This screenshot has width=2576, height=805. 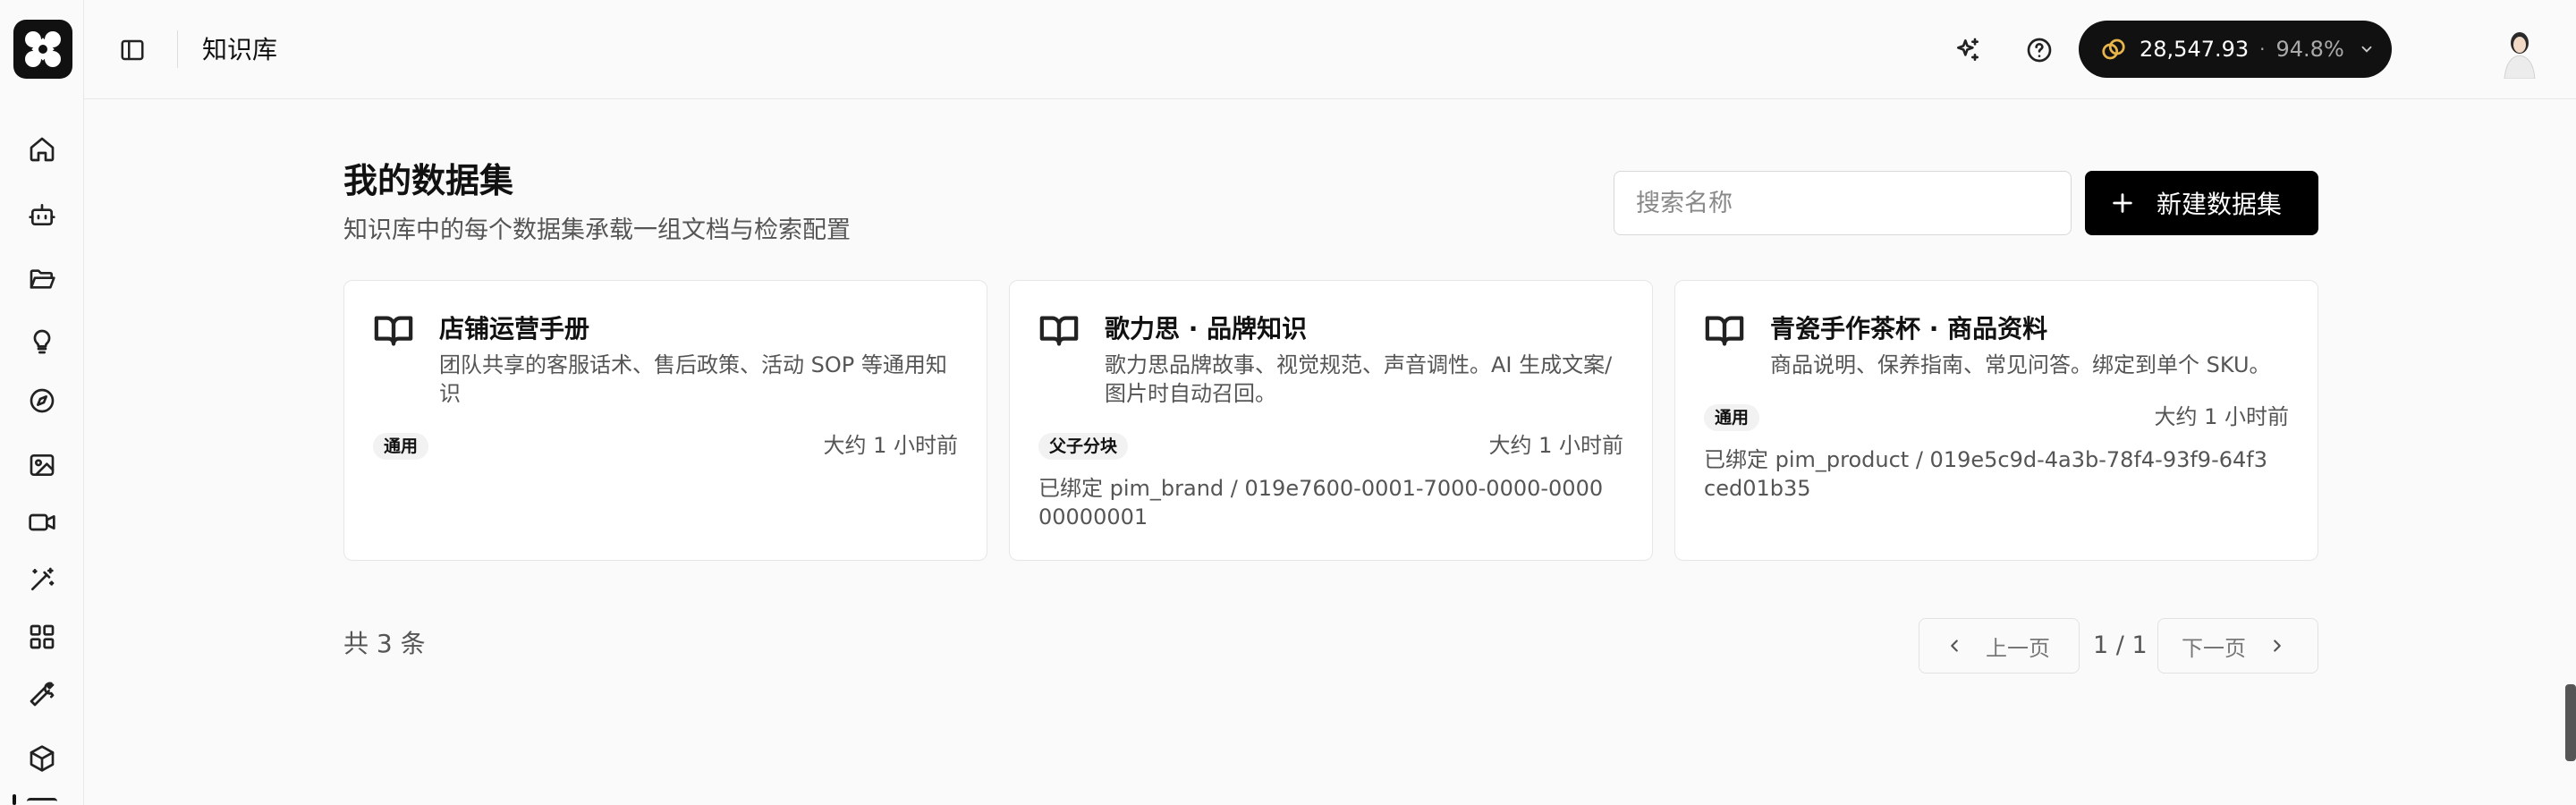 What do you see at coordinates (177, 49) in the screenshot?
I see `header-divider` at bounding box center [177, 49].